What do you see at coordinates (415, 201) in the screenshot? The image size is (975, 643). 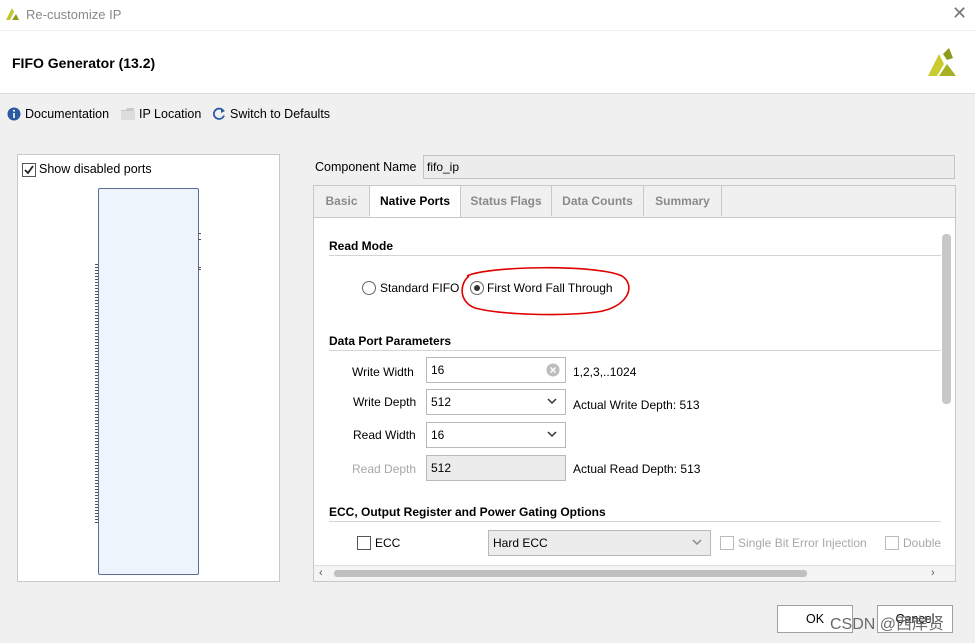 I see `tab-native-ports: Native Ports` at bounding box center [415, 201].